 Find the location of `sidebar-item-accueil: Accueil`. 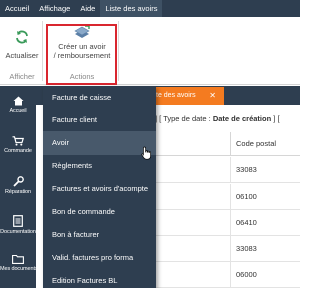

sidebar-item-accueil: Accueil is located at coordinates (18, 105).